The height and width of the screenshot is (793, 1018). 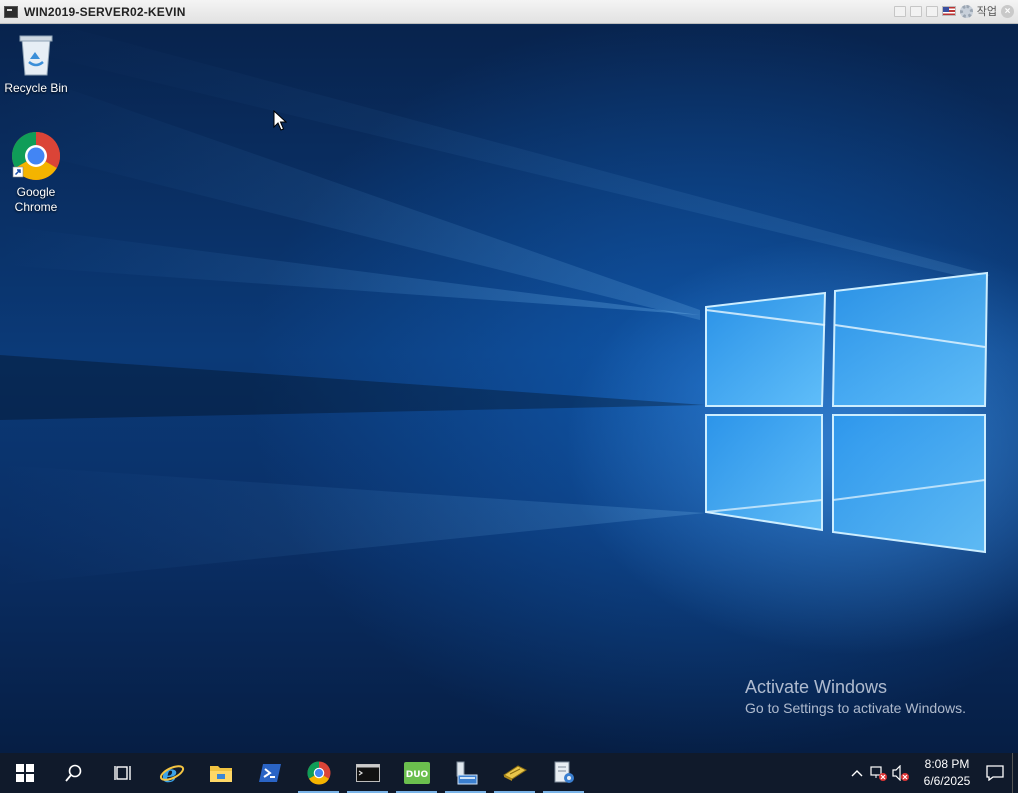 I want to click on start-button, so click(x=24, y=773).